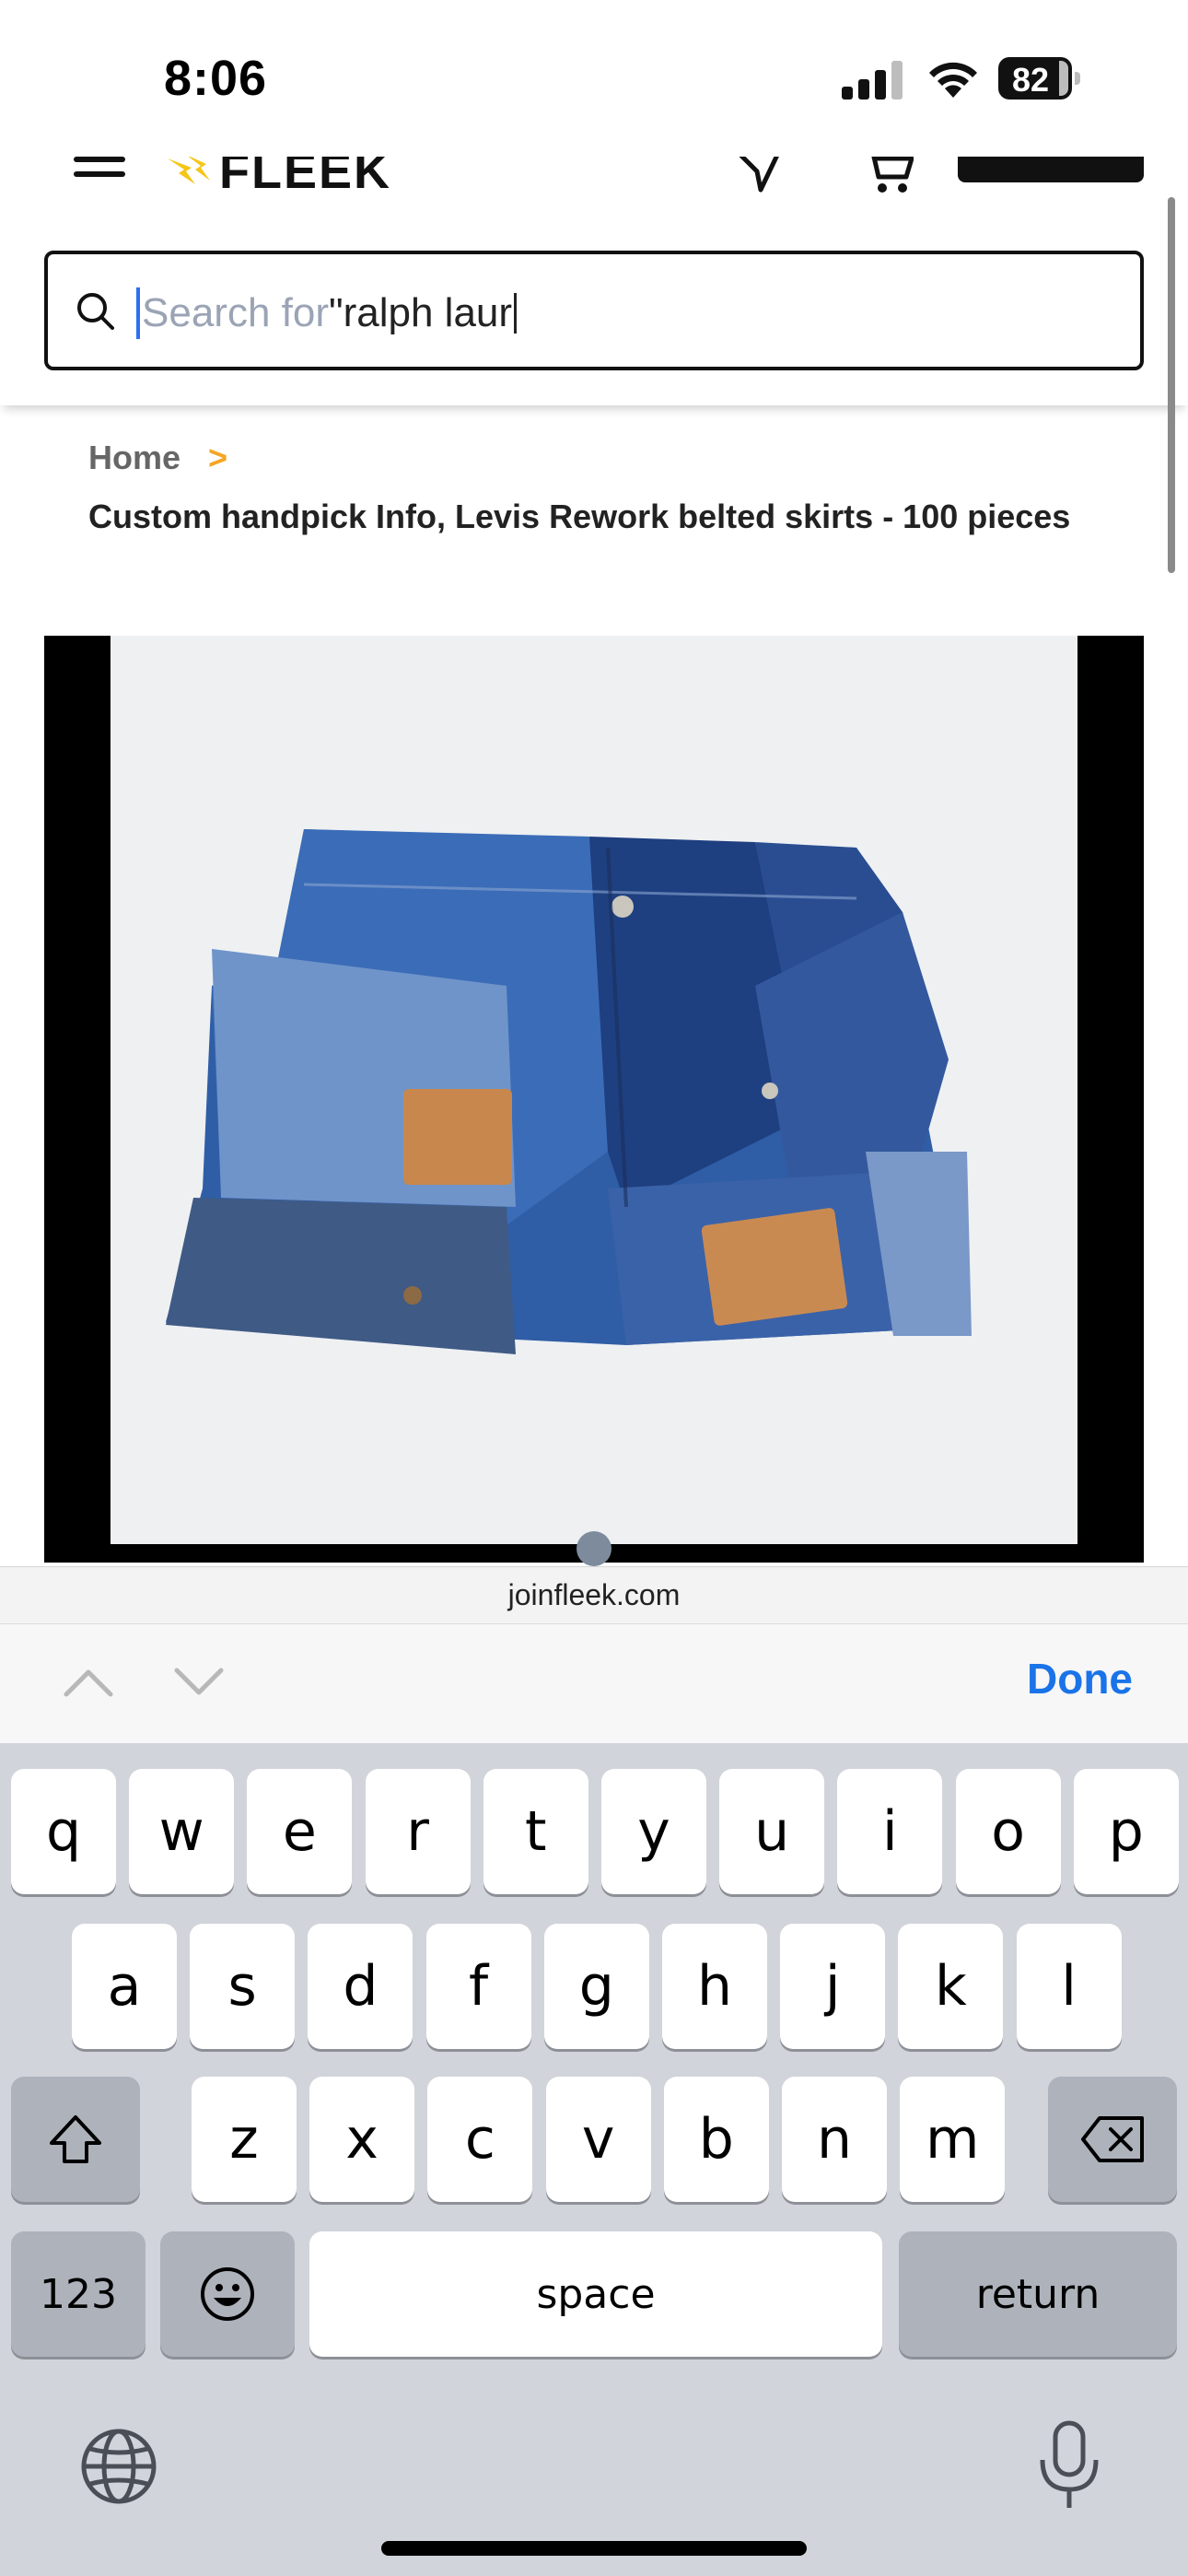  I want to click on previous-field-icon, so click(88, 1681).